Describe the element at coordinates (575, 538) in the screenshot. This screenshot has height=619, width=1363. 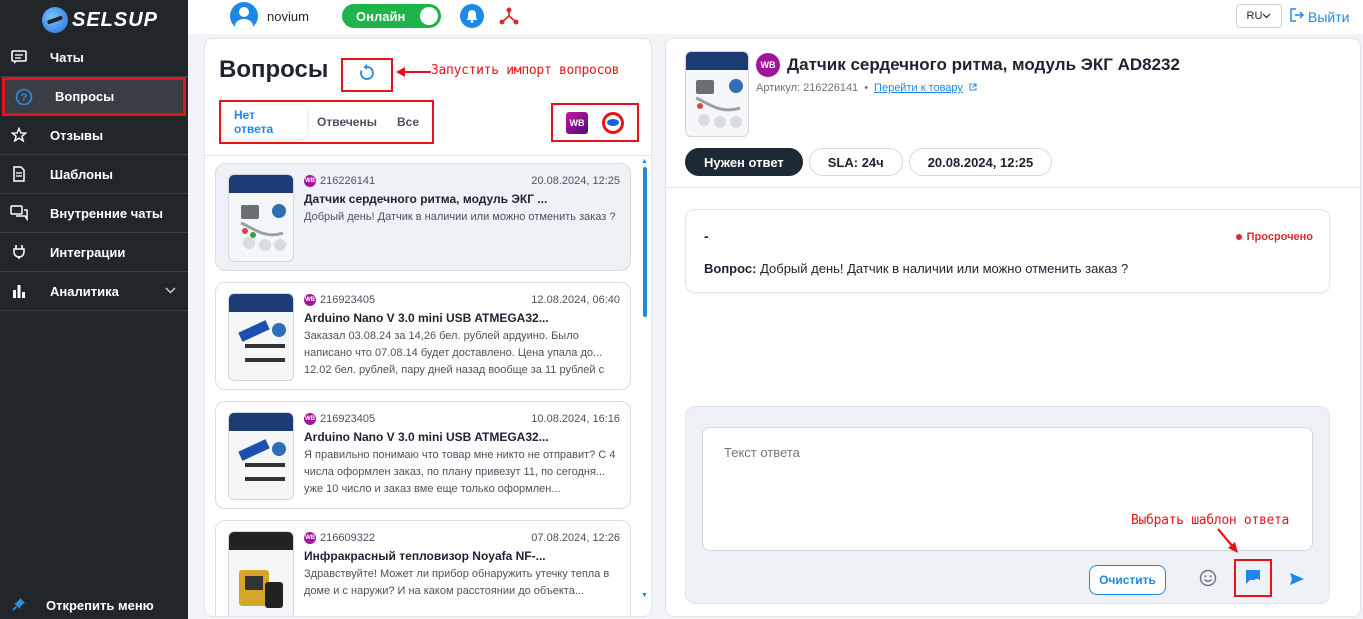
I see `item-date: 07.08.2024, 12:26` at that location.